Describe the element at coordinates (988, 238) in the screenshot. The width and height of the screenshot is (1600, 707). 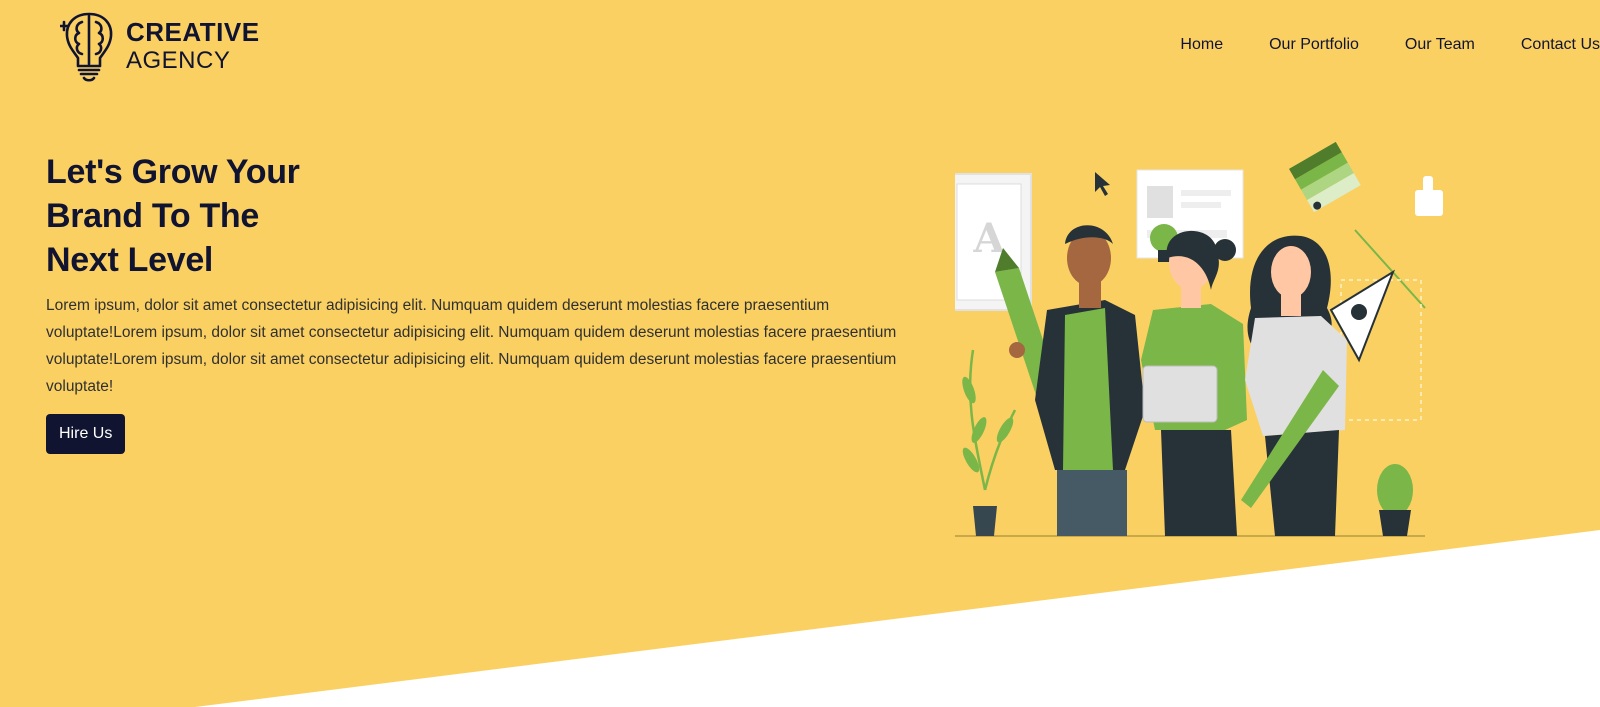
I see `svg-text: A` at that location.